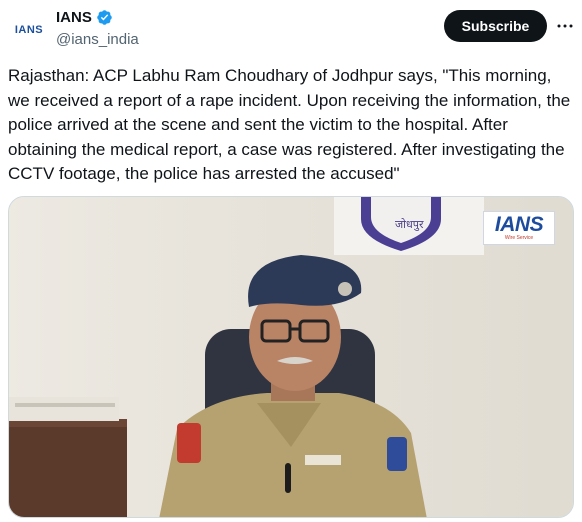 This screenshot has width=582, height=522. What do you see at coordinates (495, 26) in the screenshot?
I see `subscribe-button: Subscribe` at bounding box center [495, 26].